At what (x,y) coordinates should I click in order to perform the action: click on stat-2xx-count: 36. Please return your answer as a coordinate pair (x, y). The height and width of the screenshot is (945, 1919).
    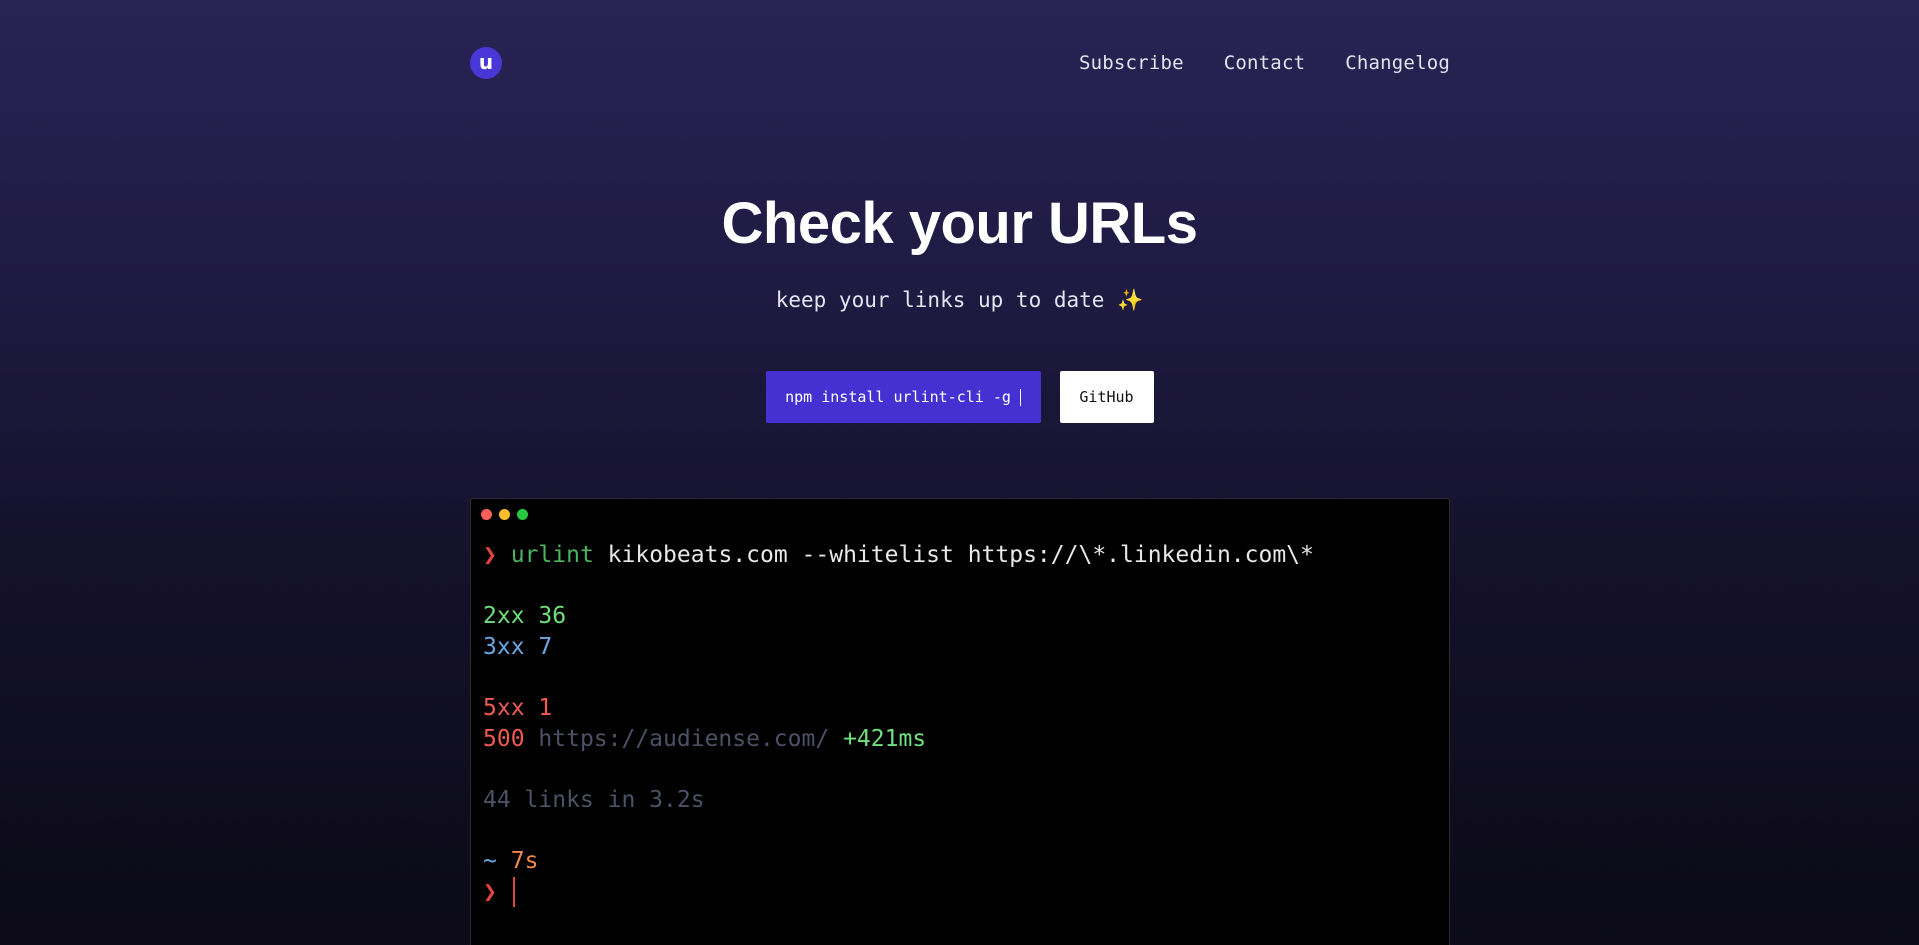
    Looking at the image, I should click on (552, 616).